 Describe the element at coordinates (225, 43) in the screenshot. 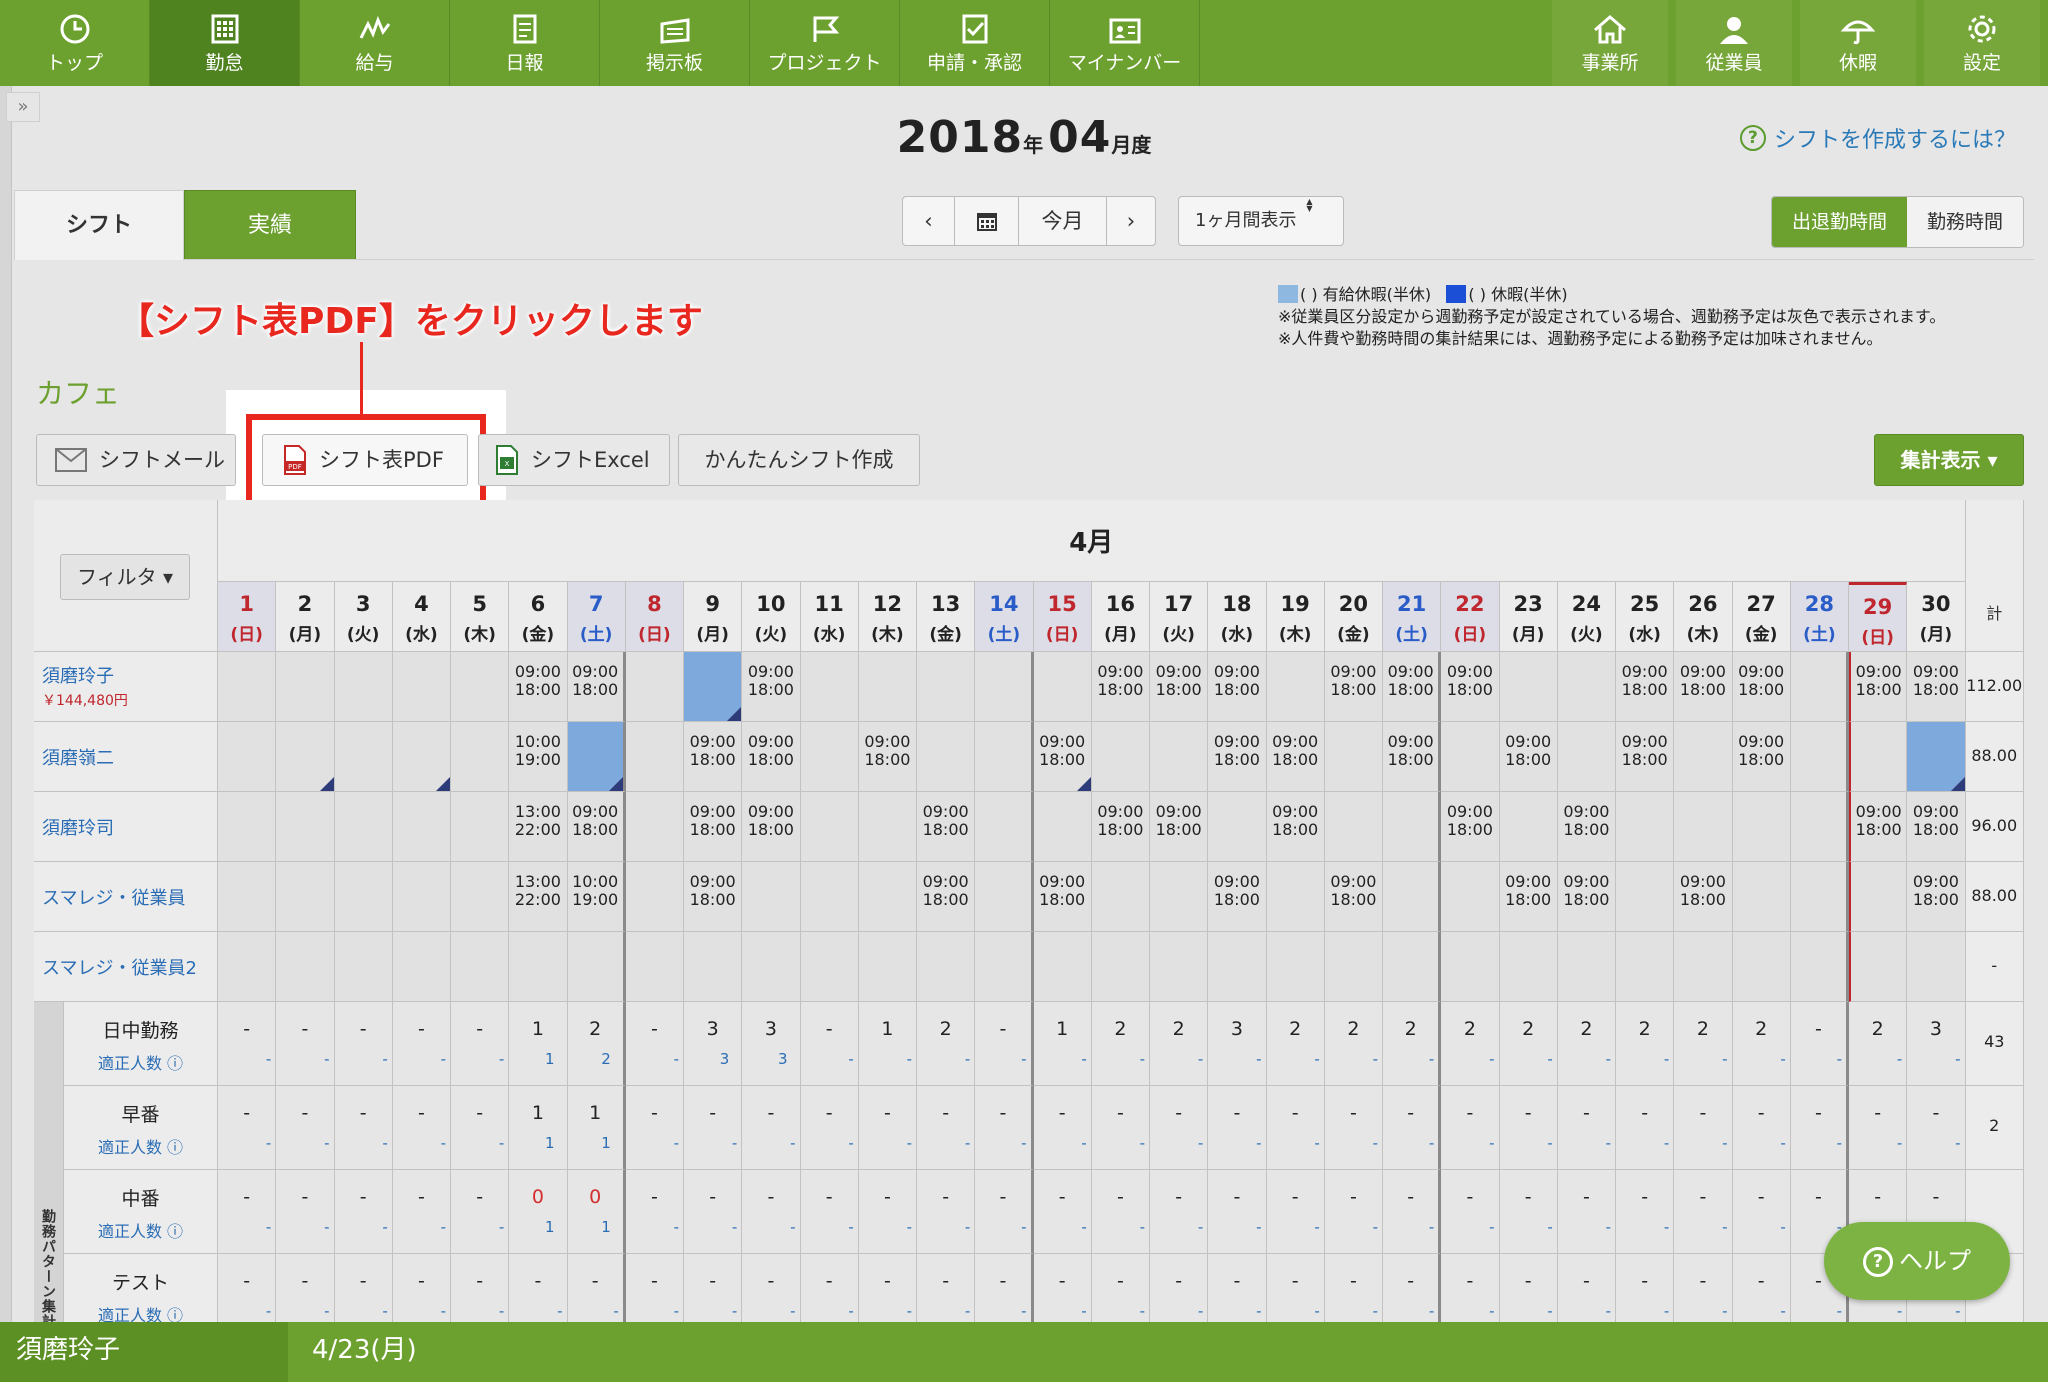

I see `nav-kintai: 勤怠` at that location.